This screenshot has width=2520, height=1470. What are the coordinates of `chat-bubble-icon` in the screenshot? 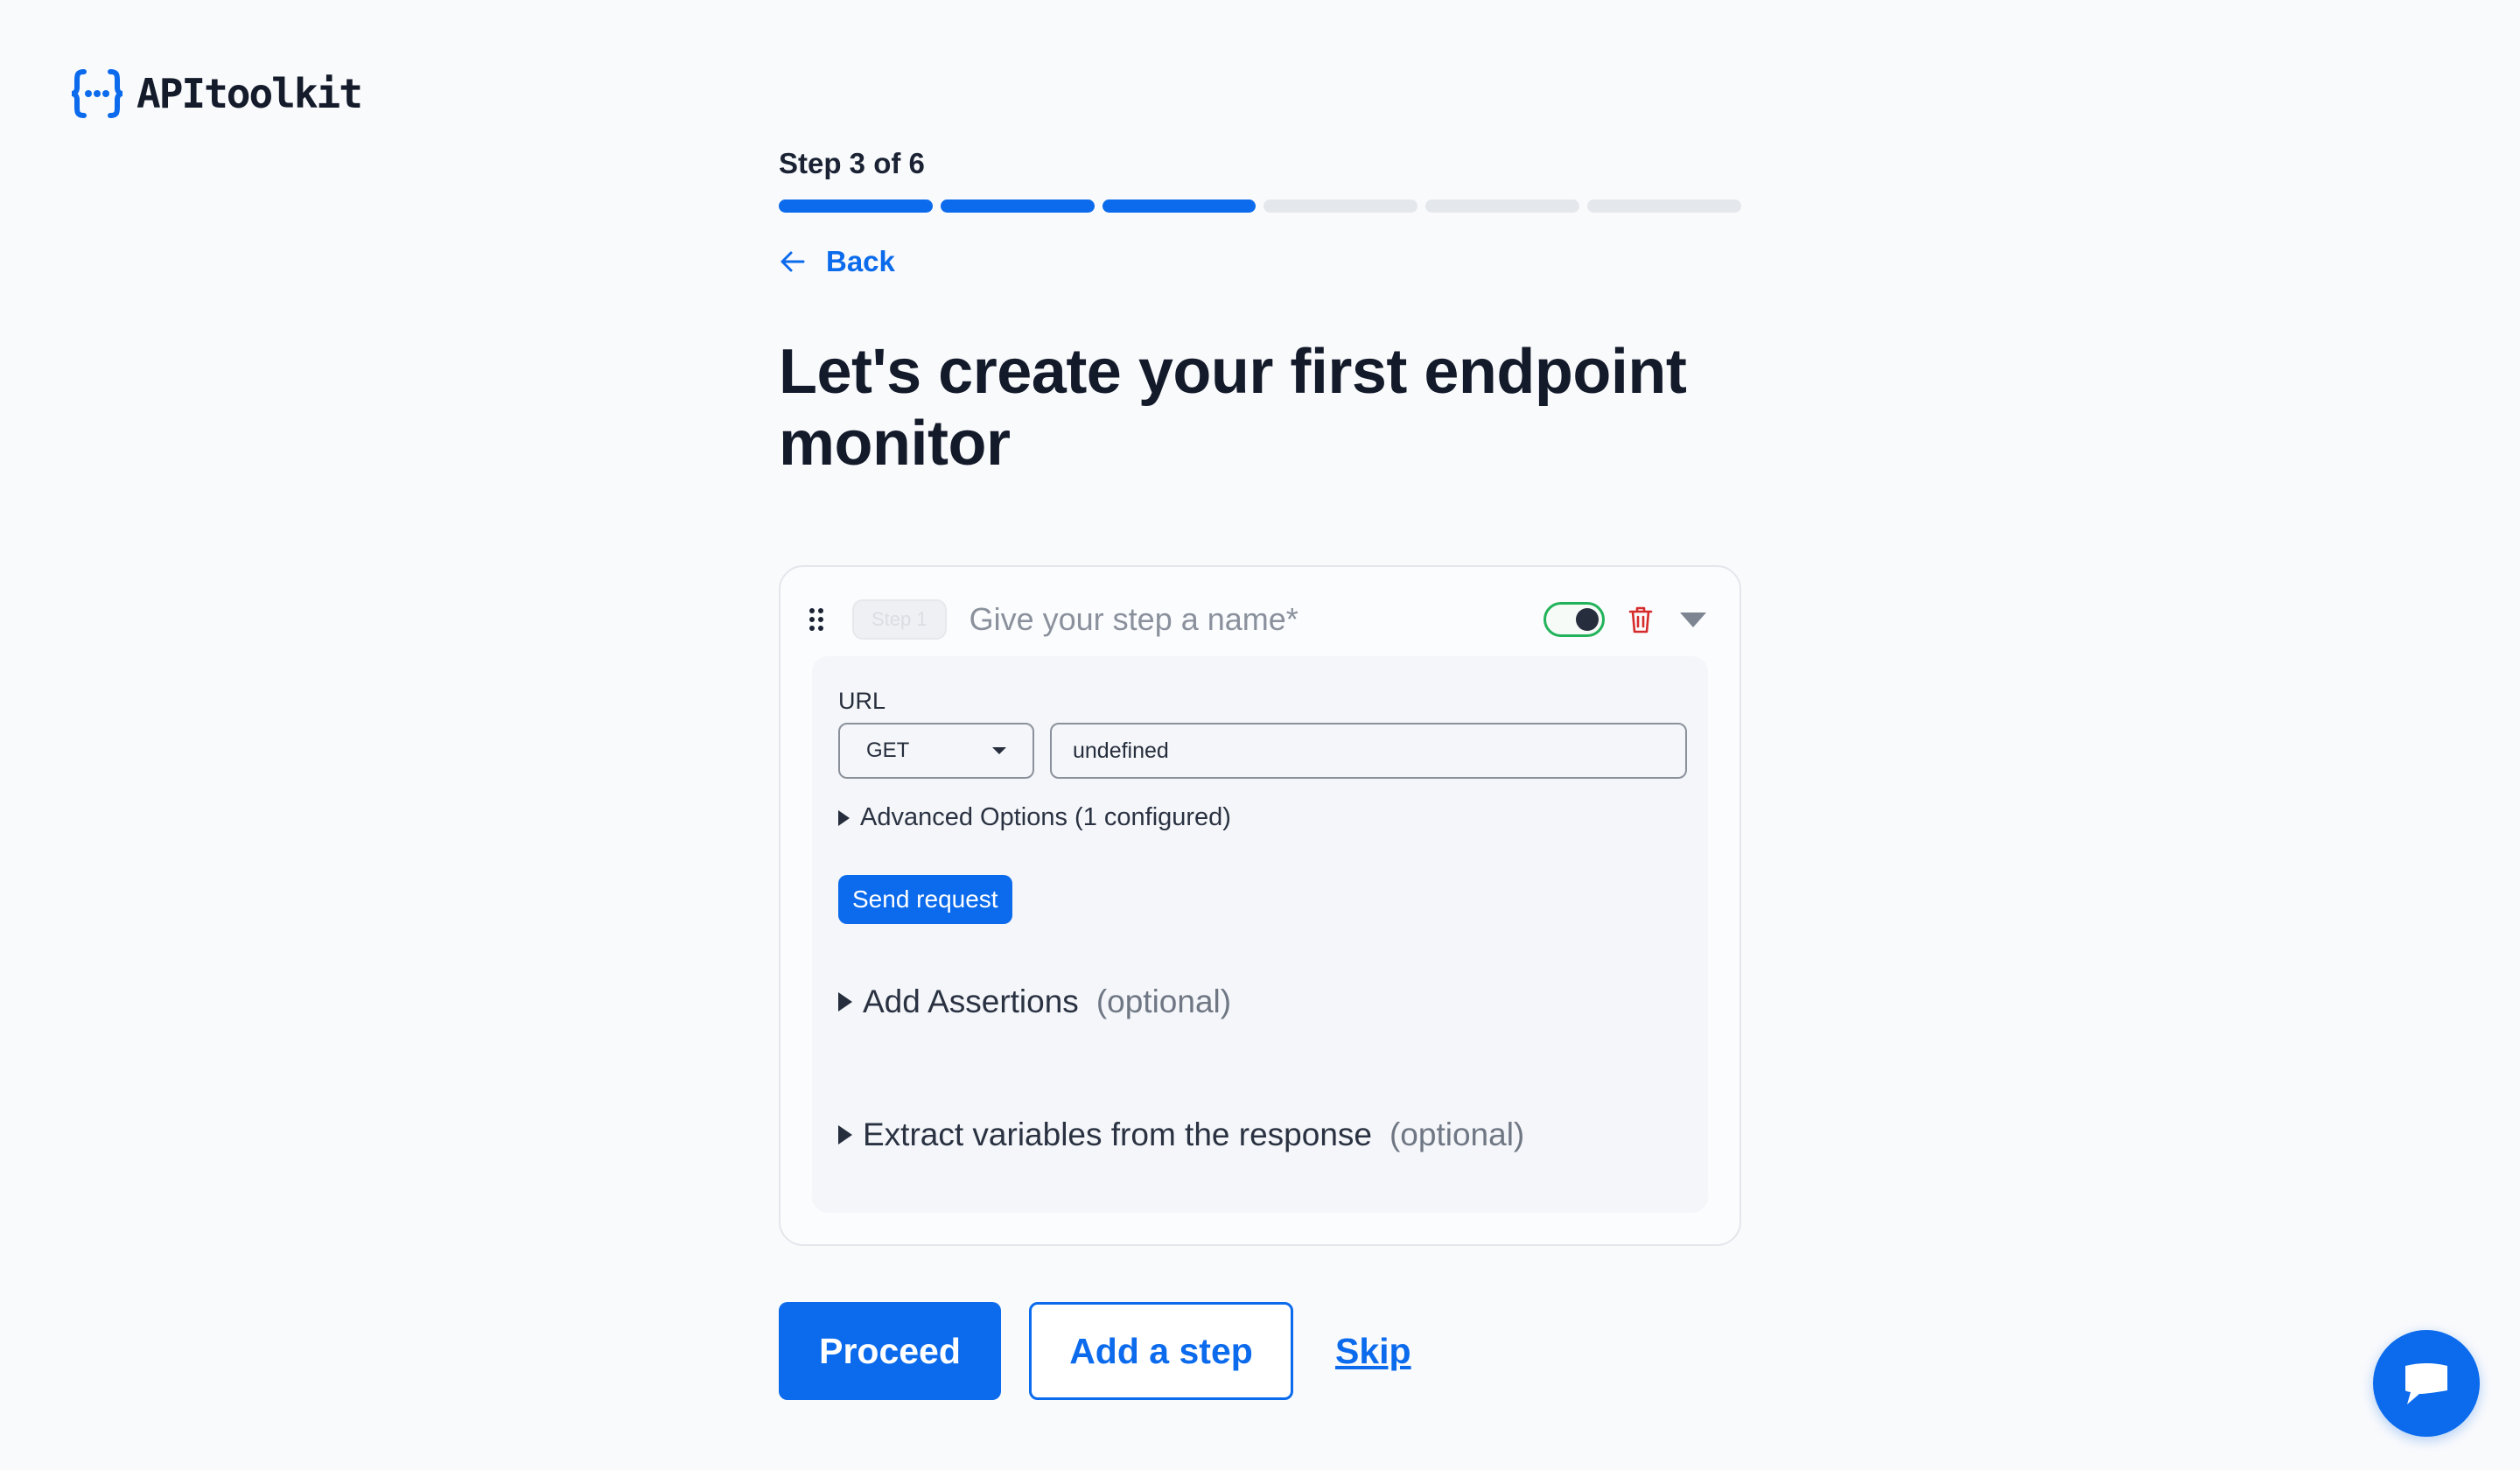 It's located at (2426, 1383).